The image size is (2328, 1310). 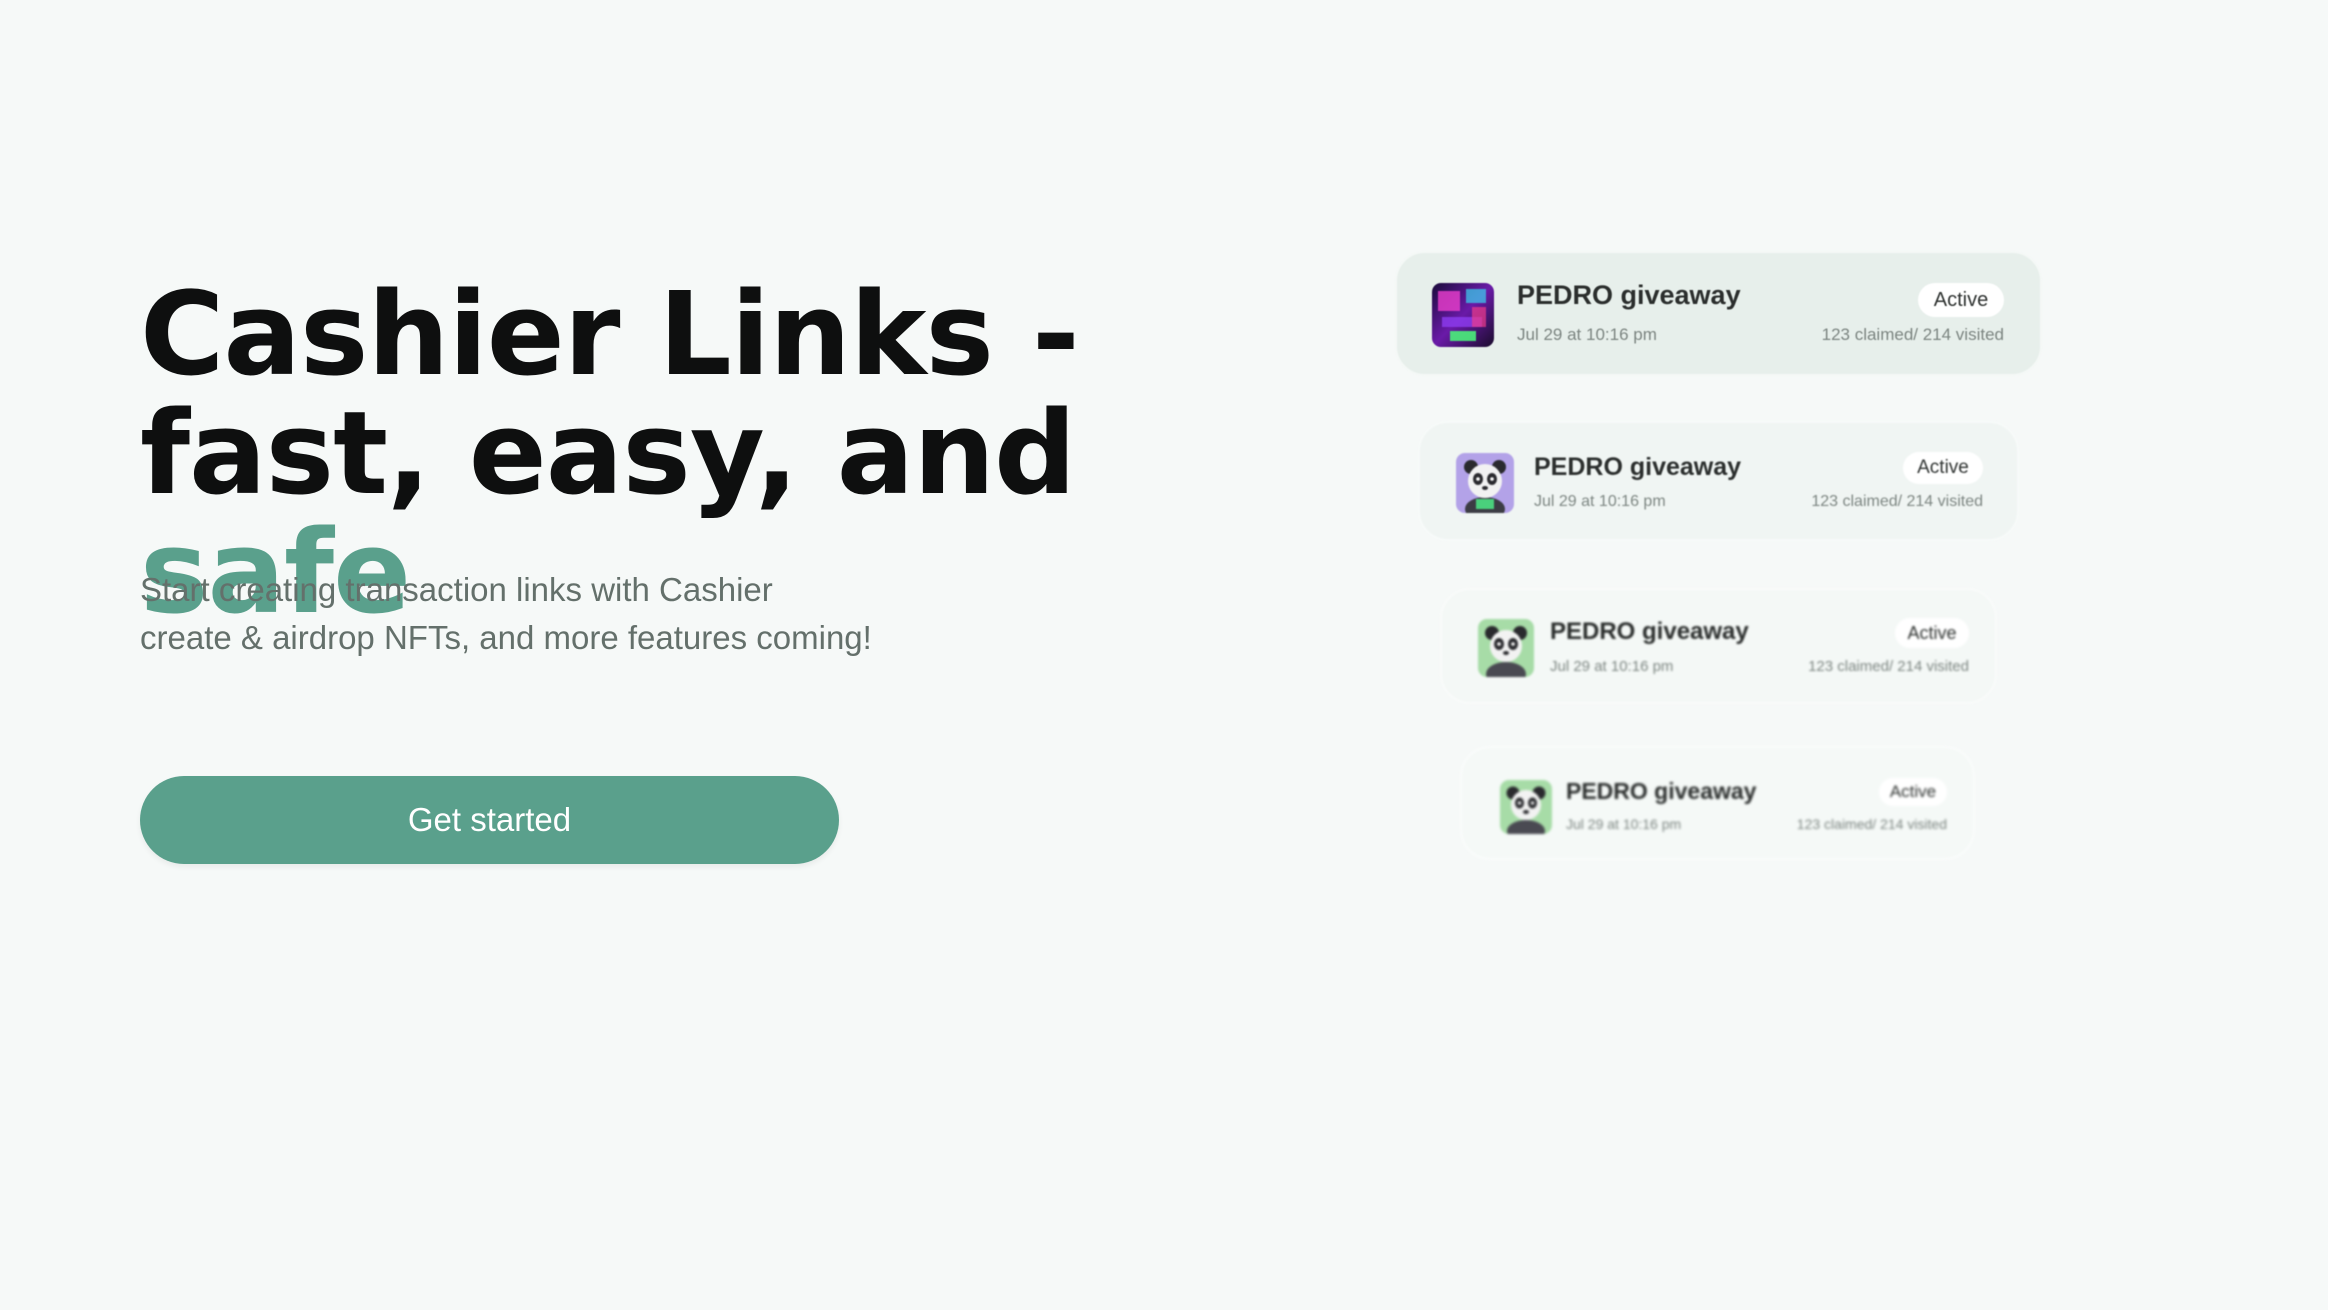 I want to click on neon-room-art-icon, so click(x=1463, y=315).